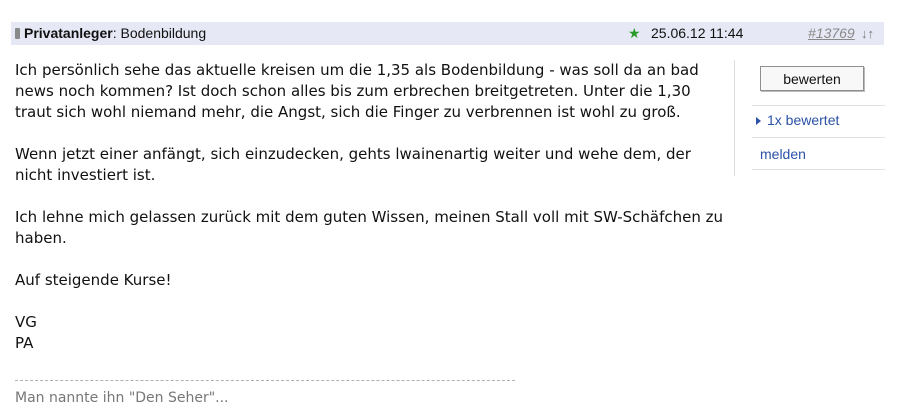 The height and width of the screenshot is (419, 906). Describe the element at coordinates (734, 118) in the screenshot. I see `vertical-divider` at that location.